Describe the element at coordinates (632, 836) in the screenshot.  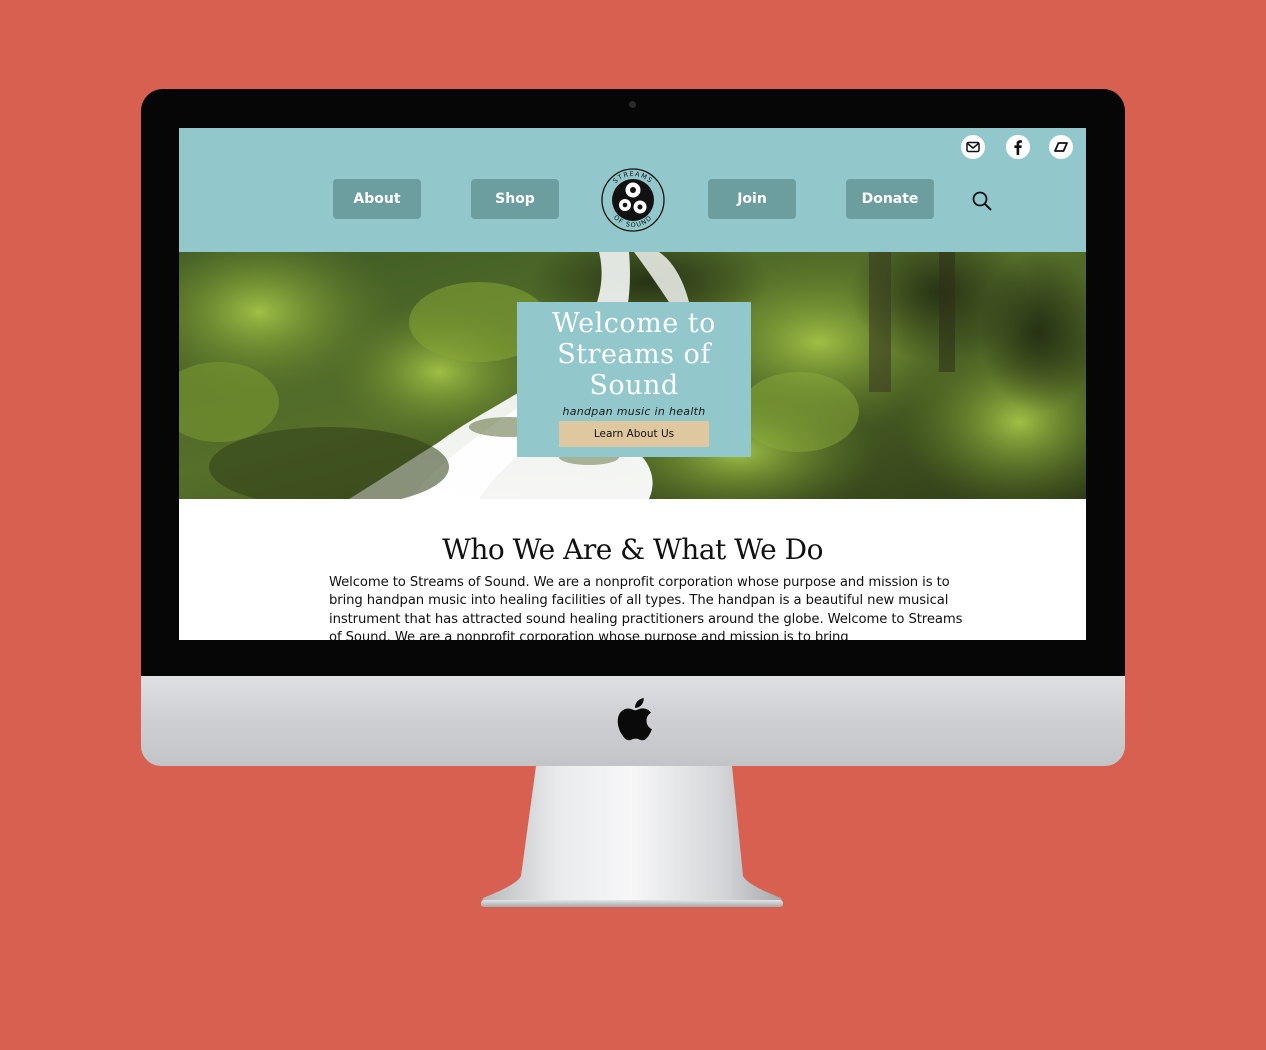
I see `imac-stand` at that location.